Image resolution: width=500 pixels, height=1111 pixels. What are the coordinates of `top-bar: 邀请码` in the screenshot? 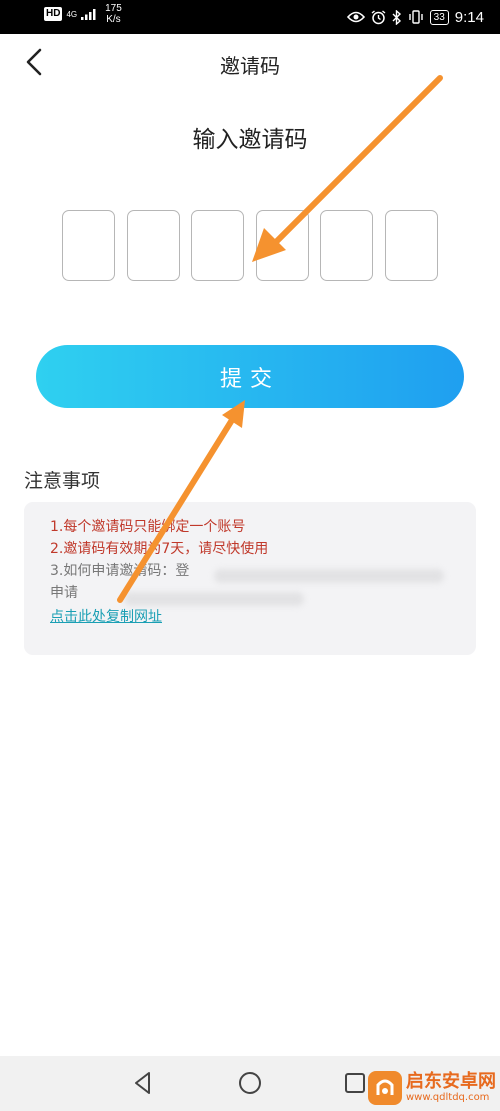 It's located at (250, 62).